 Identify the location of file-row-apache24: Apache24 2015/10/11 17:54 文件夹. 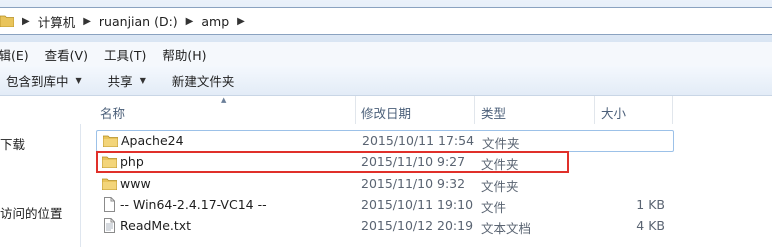
(385, 141).